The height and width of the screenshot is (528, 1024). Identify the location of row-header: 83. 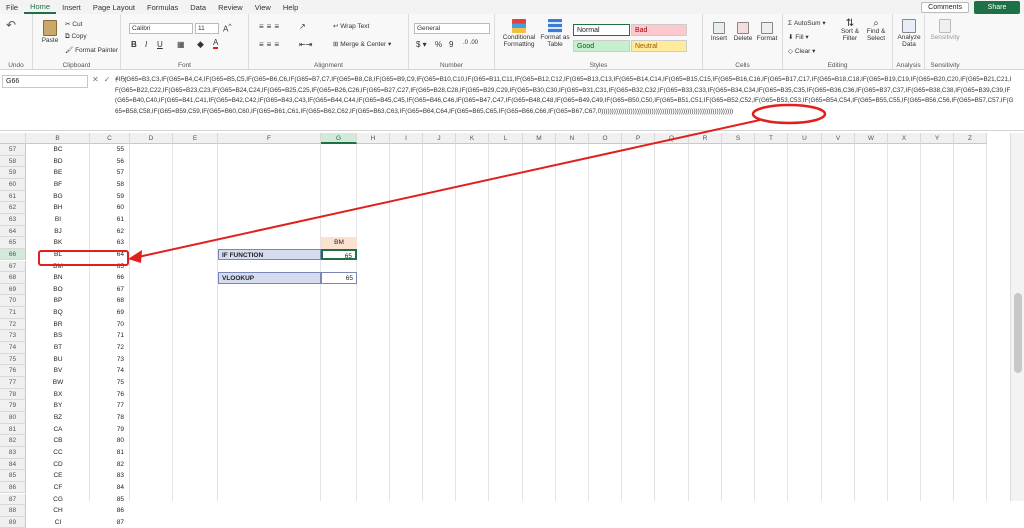
(13, 452).